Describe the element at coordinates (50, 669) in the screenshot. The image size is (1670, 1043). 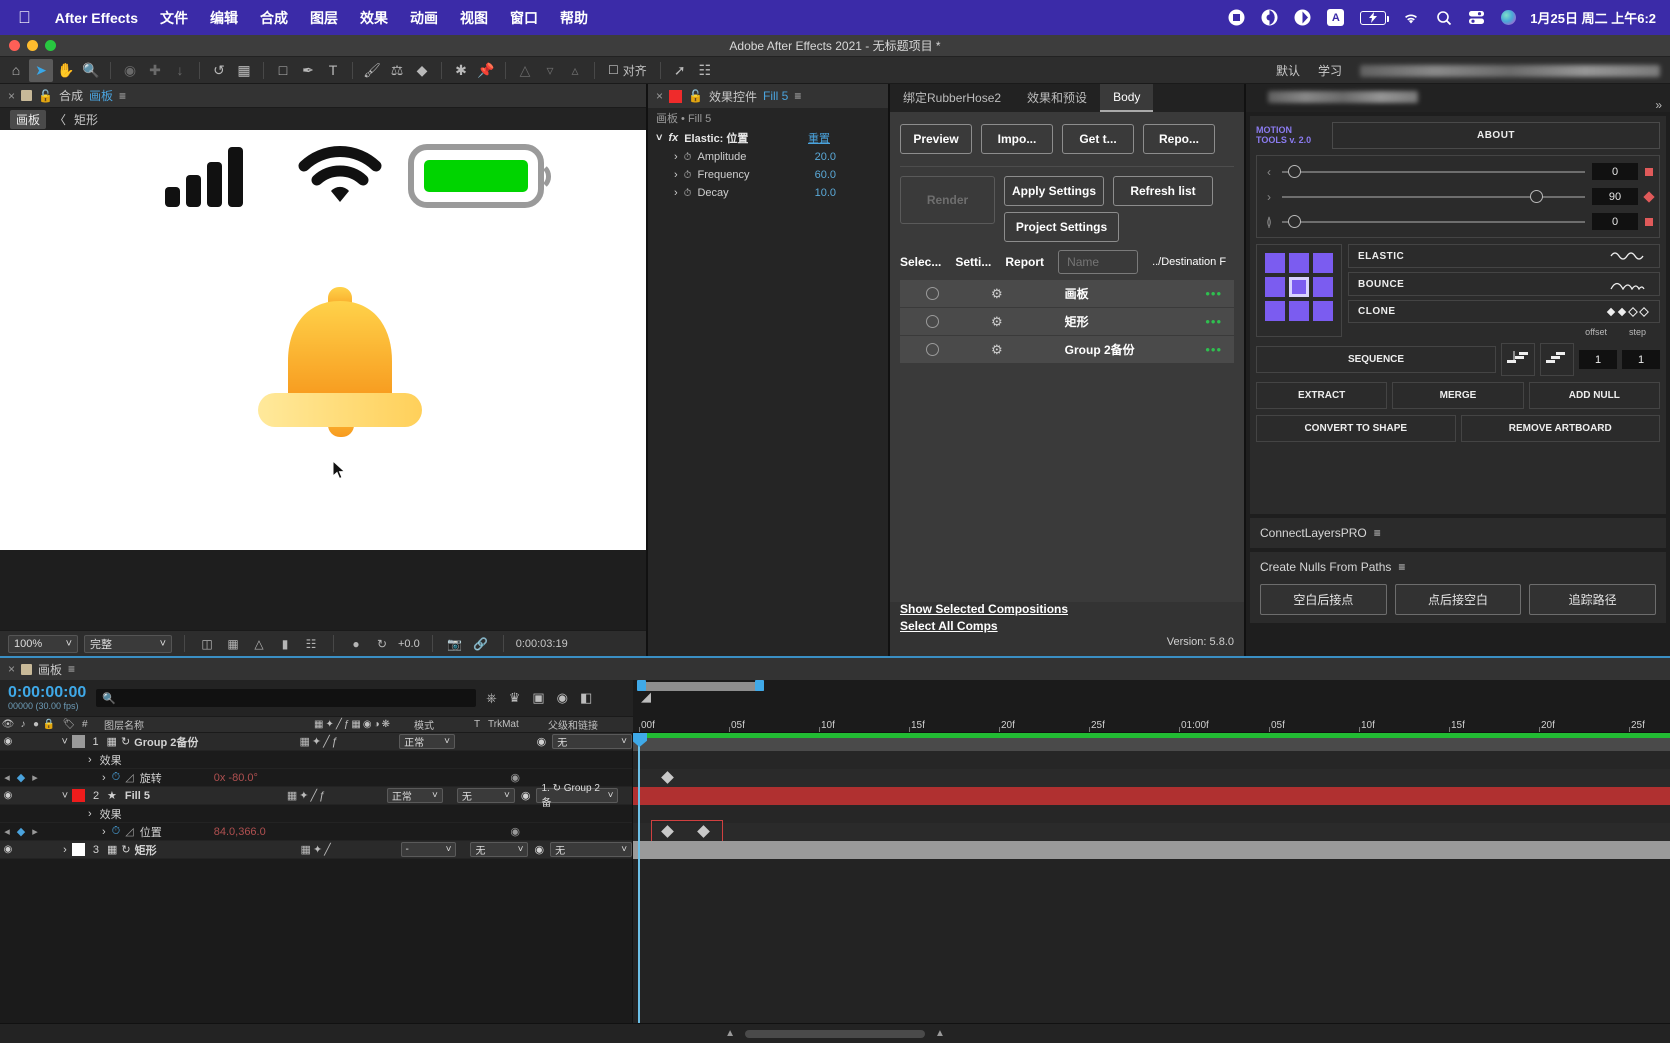
I see `timeline-tab-name: 画板` at that location.